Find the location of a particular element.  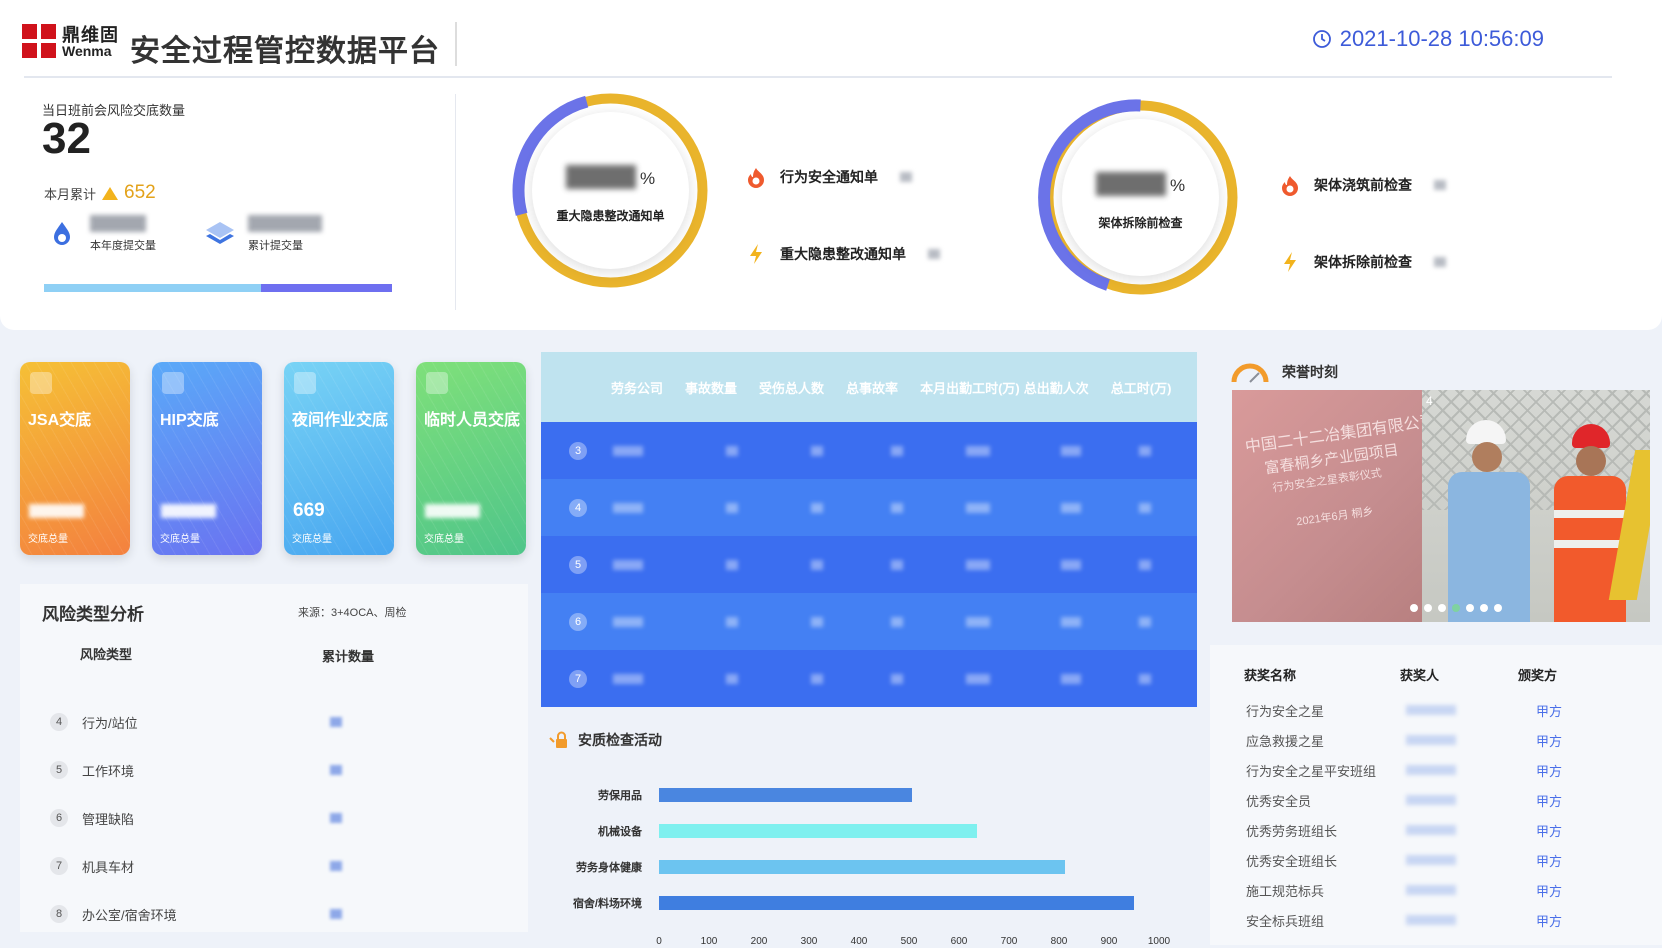

activity-title-text: 安质检查活动 is located at coordinates (620, 740).